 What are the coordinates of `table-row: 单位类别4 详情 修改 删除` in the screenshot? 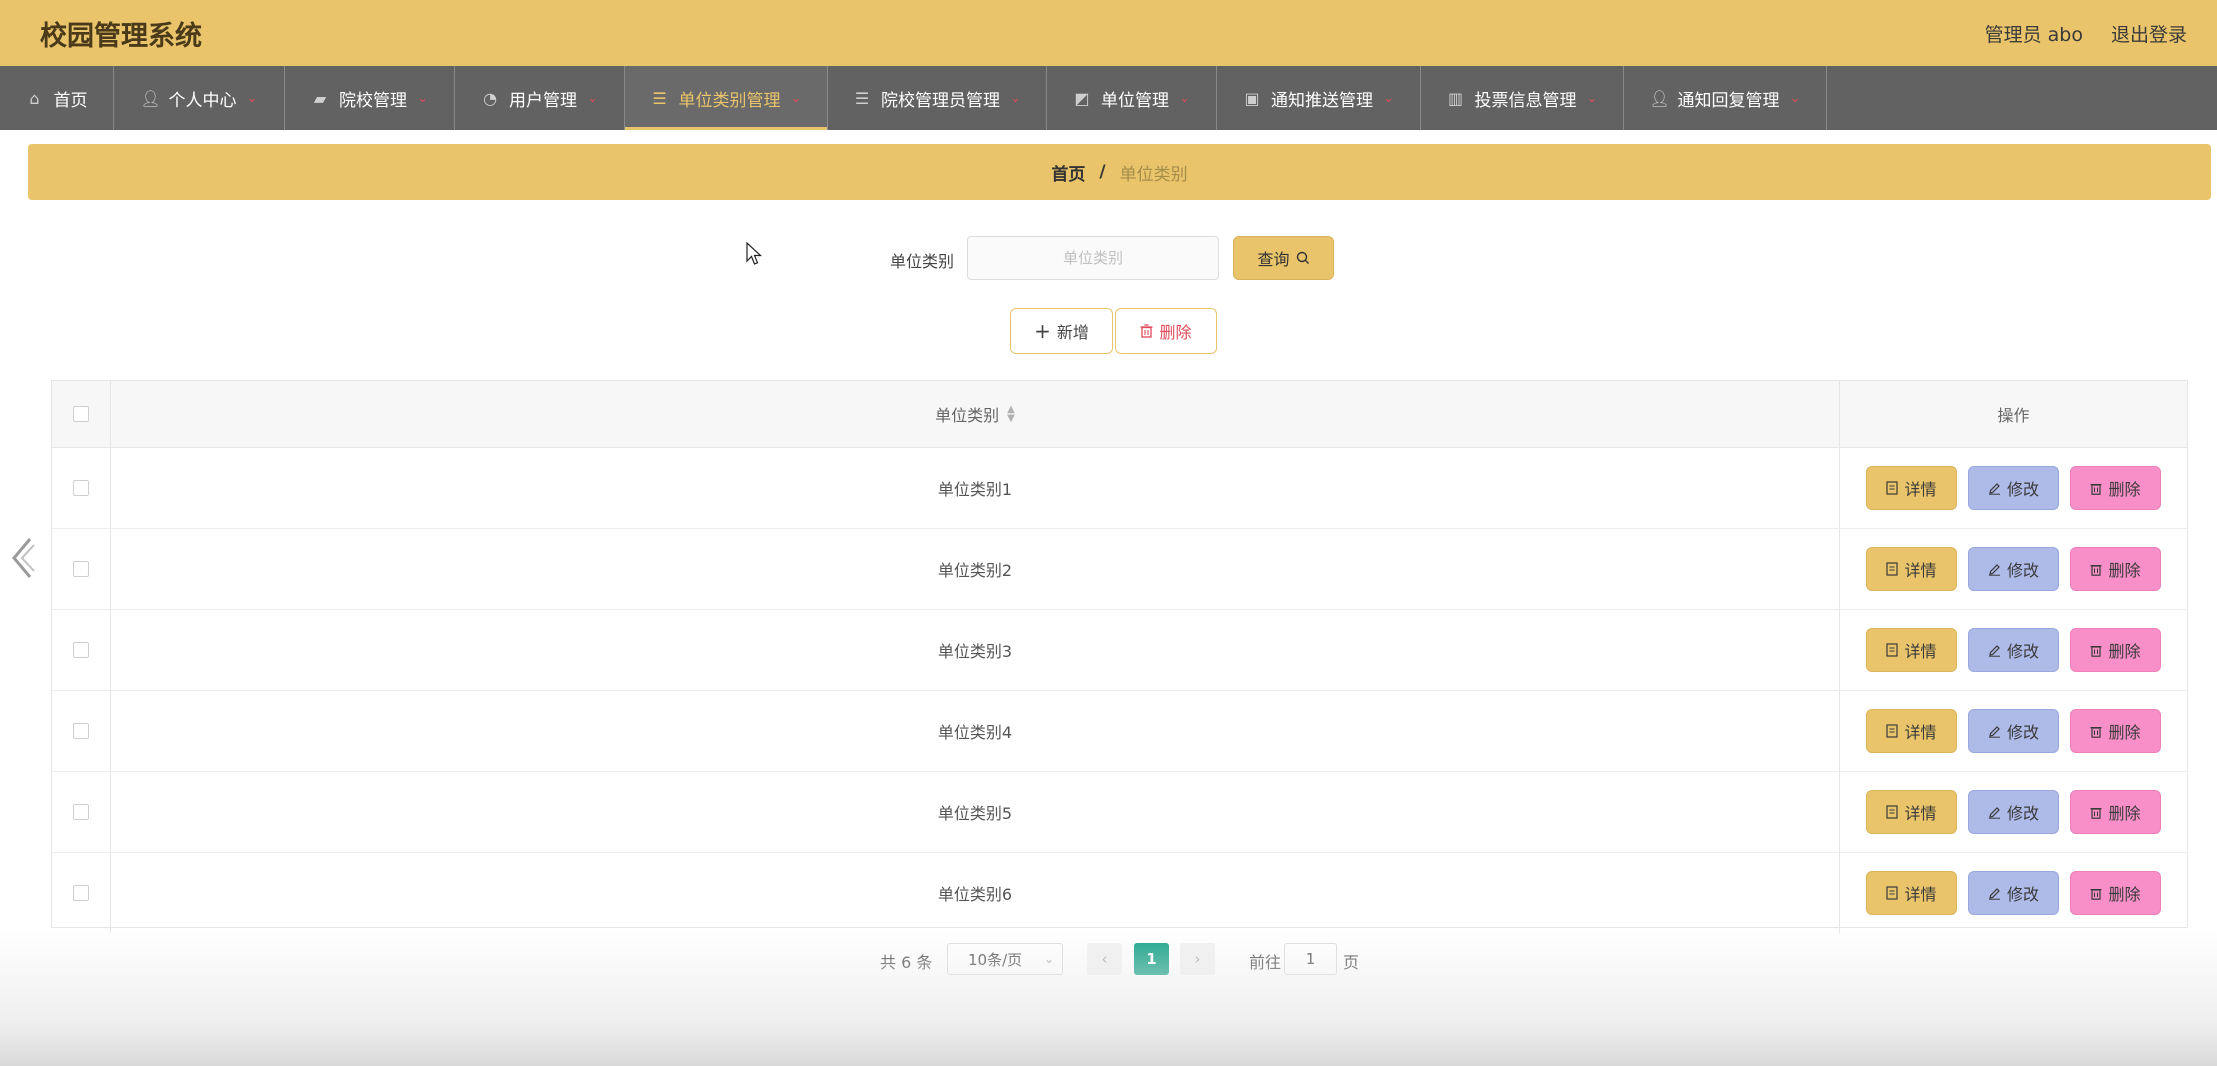 It's located at (1119, 731).